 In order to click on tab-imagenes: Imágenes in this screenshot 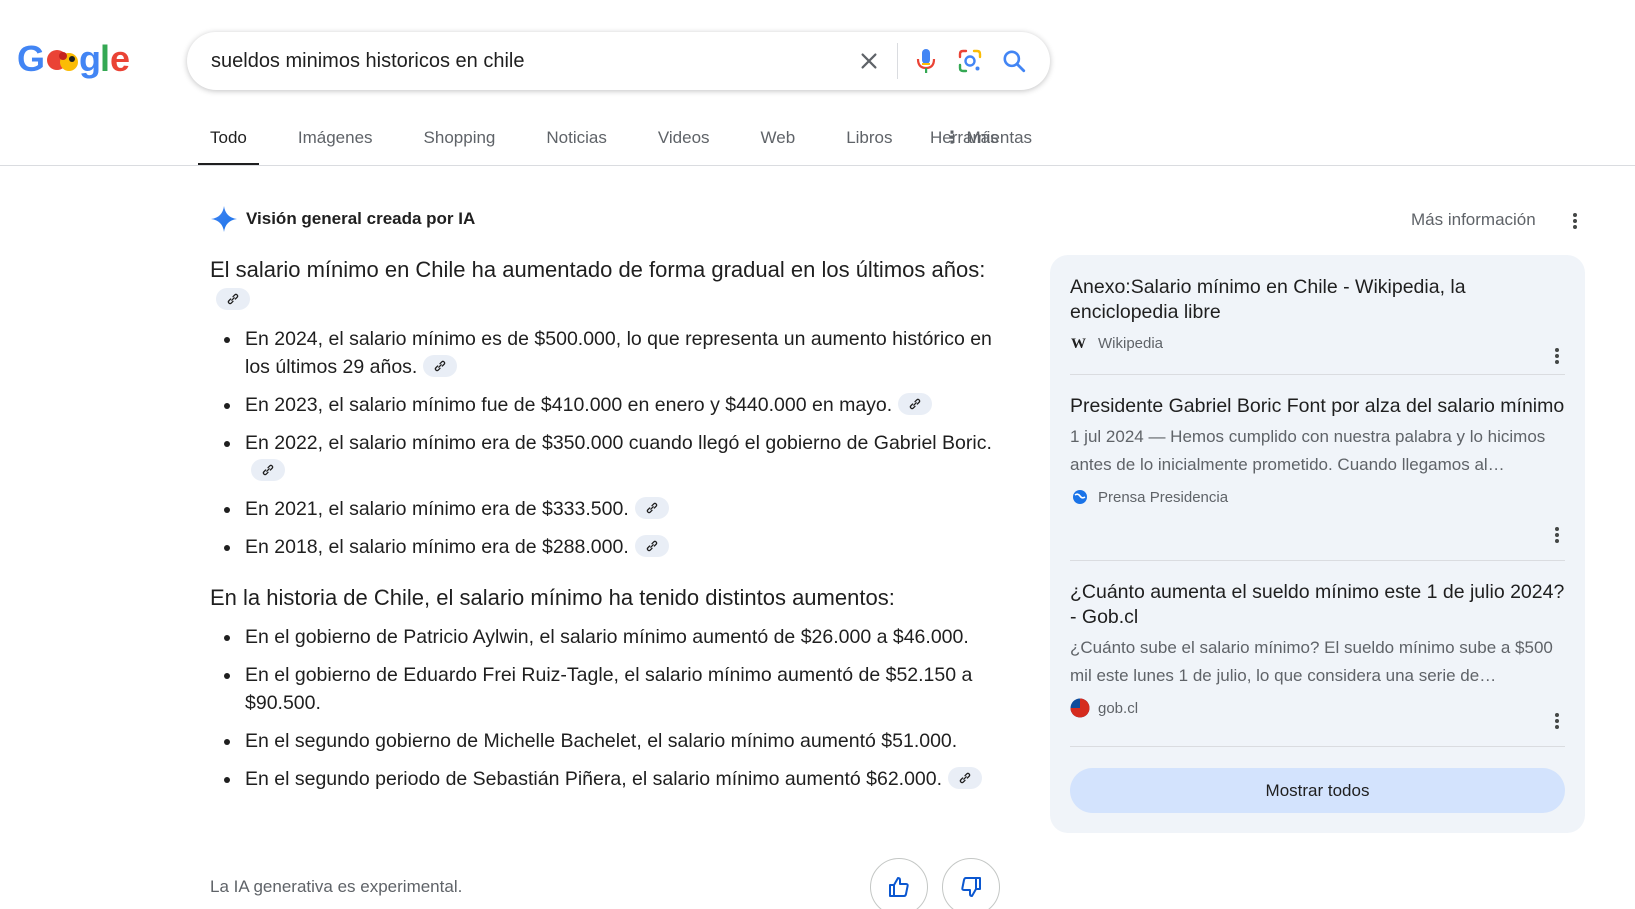, I will do `click(335, 142)`.